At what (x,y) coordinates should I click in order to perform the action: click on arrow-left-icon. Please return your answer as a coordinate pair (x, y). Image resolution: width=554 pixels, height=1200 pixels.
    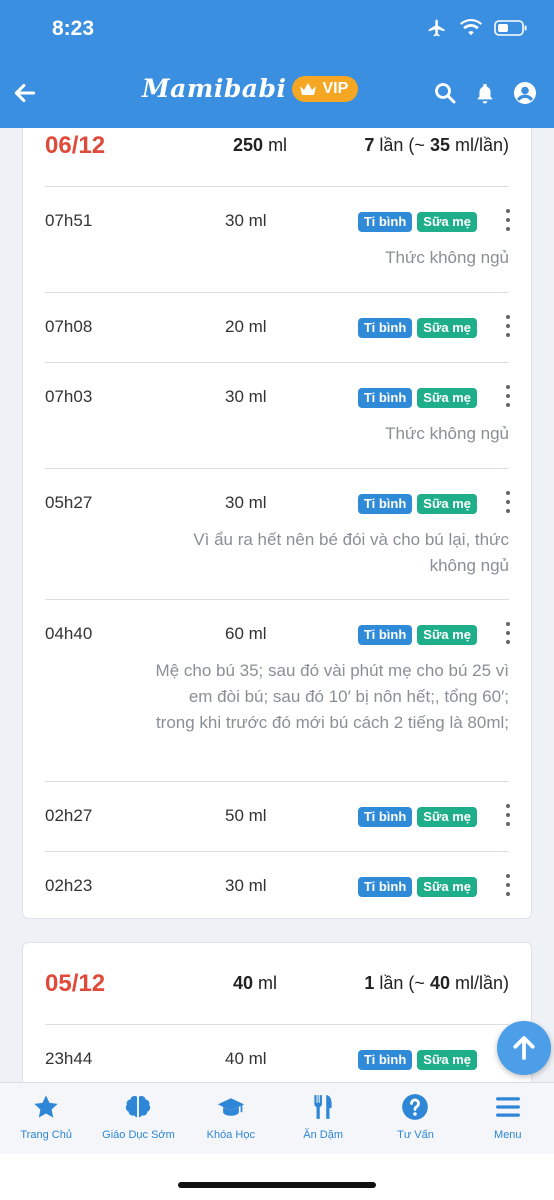
    Looking at the image, I should click on (25, 93).